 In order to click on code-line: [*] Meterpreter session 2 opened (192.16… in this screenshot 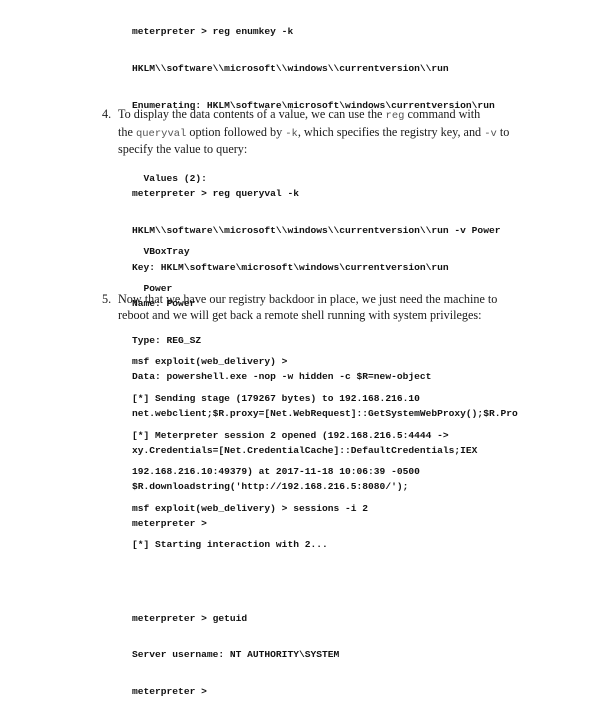, I will do `click(290, 435)`.